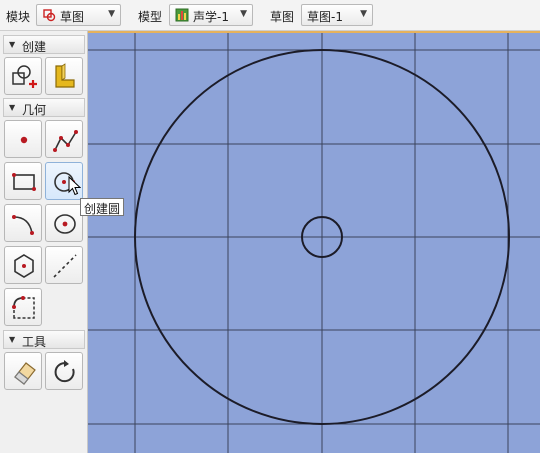  Describe the element at coordinates (74, 186) in the screenshot. I see `cursor-icon` at that location.